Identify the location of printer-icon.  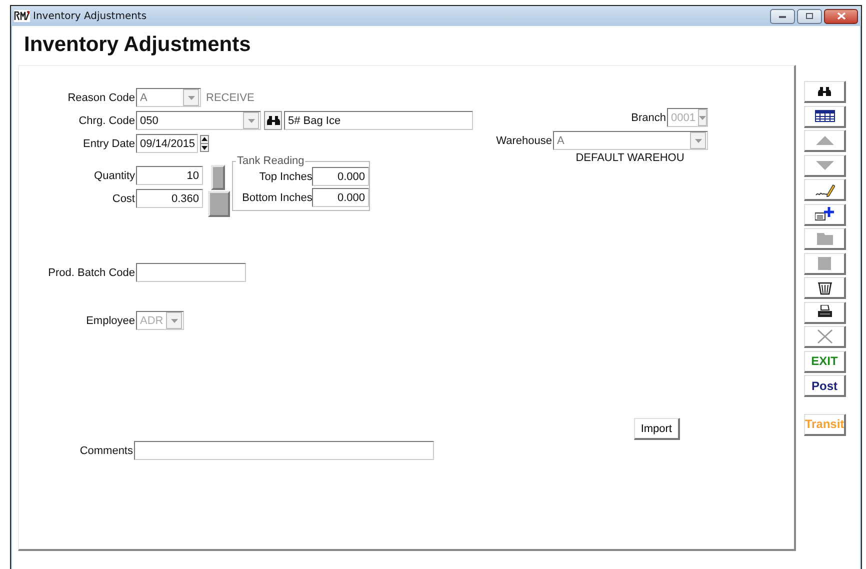
(825, 312).